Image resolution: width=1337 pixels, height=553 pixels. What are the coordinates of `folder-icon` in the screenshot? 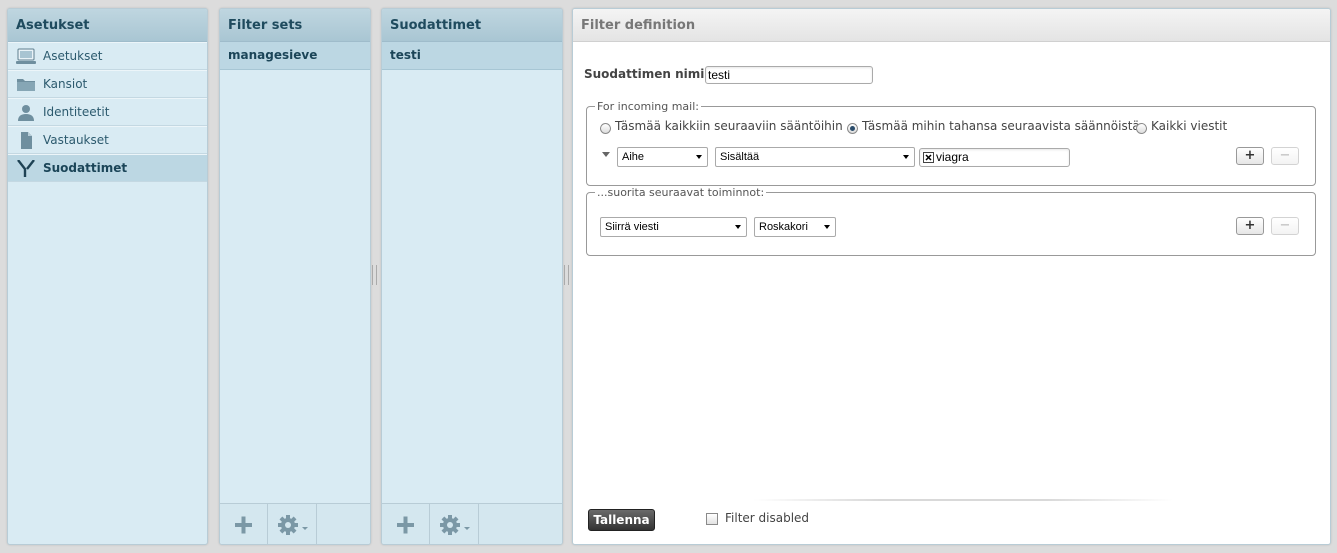 It's located at (26, 85).